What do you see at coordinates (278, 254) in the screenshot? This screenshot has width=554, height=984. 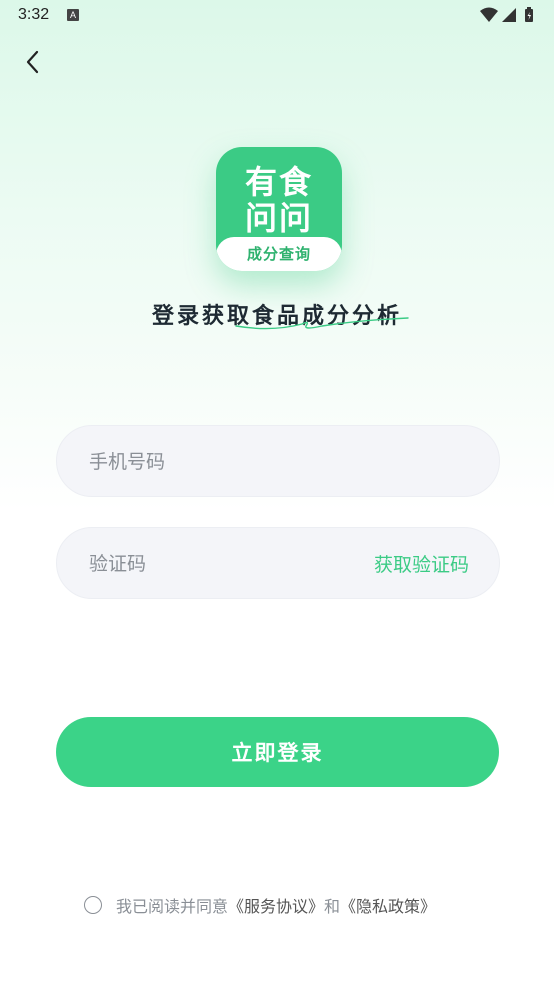 I see `logo-subtitle: 成分查询` at bounding box center [278, 254].